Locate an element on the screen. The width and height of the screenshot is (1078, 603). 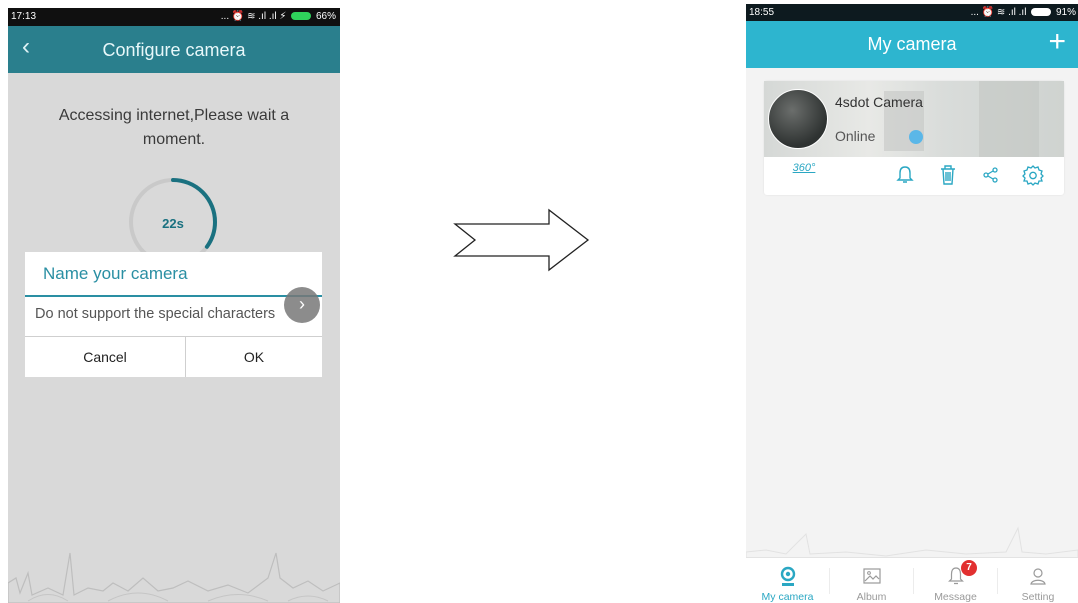
cancel-button: Cancel is located at coordinates (105, 357).